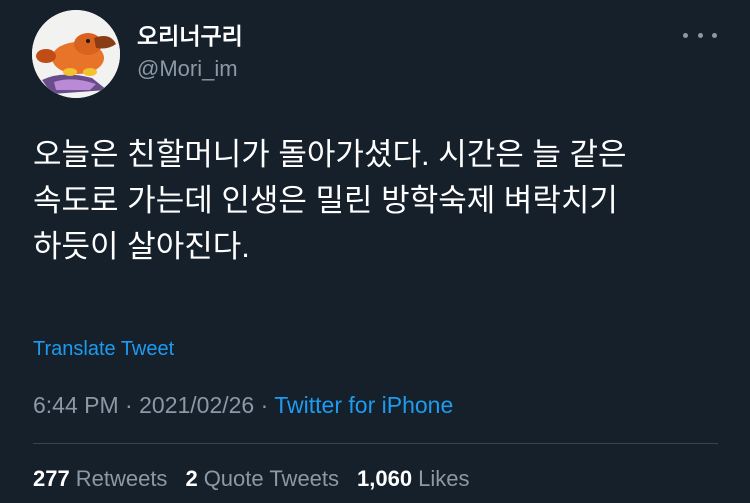 The image size is (750, 503). Describe the element at coordinates (444, 478) in the screenshot. I see `likes-label: Likes` at that location.